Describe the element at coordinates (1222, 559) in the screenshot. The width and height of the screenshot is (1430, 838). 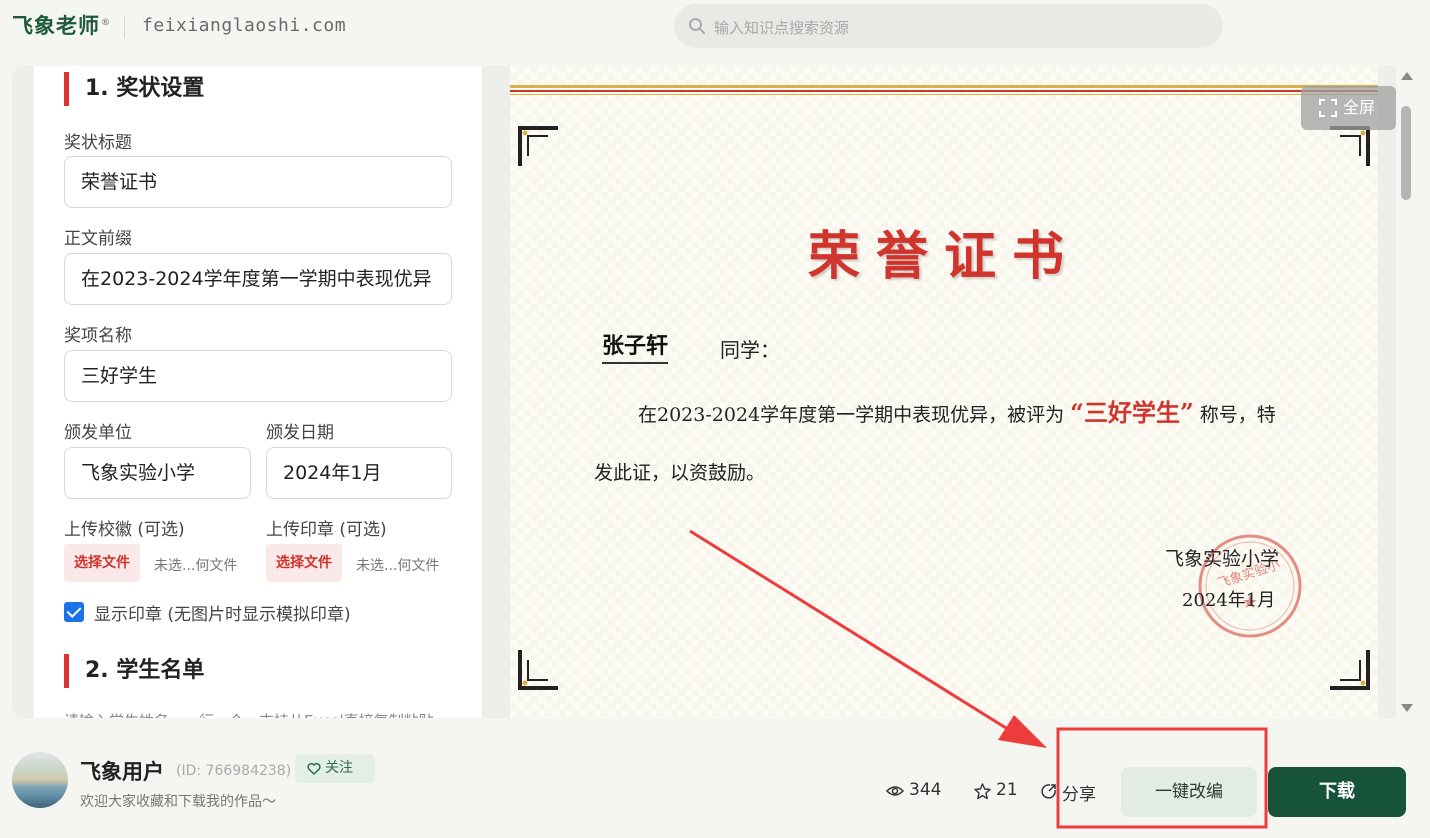
I see `certificate-issuer: 飞象实验小学` at that location.